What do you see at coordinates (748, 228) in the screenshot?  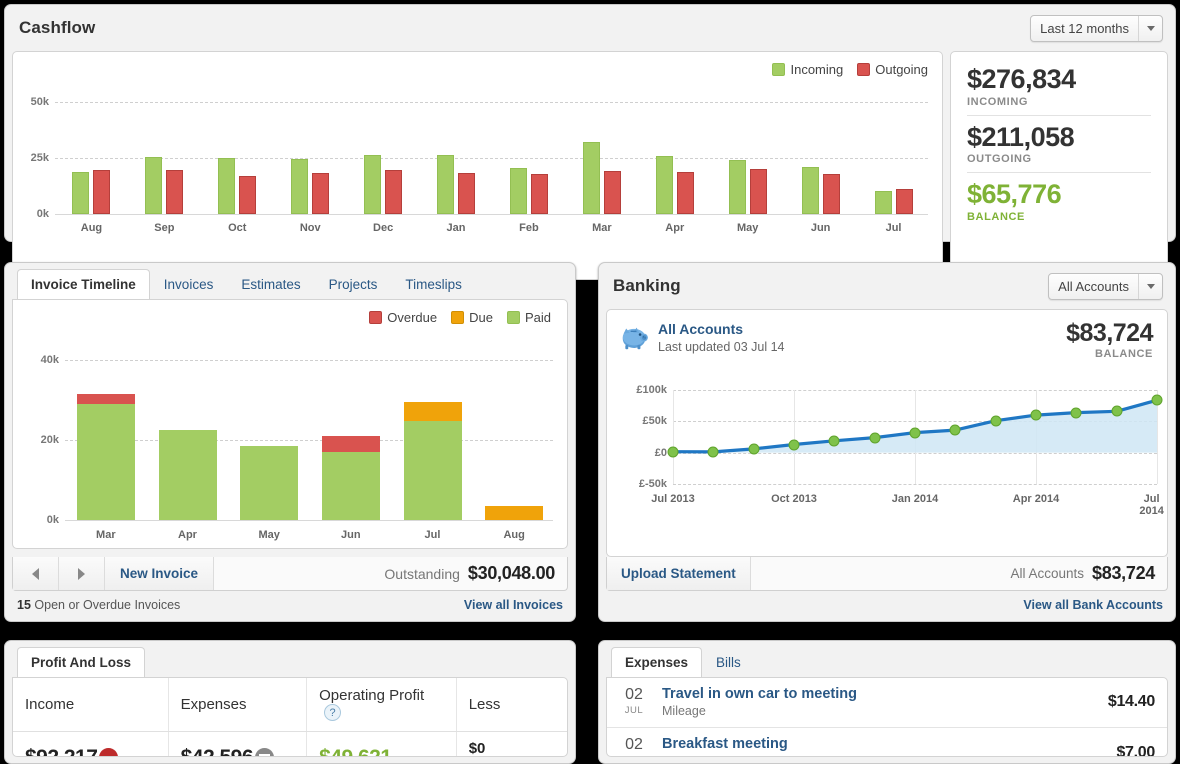 I see `x-axis-tick: May` at bounding box center [748, 228].